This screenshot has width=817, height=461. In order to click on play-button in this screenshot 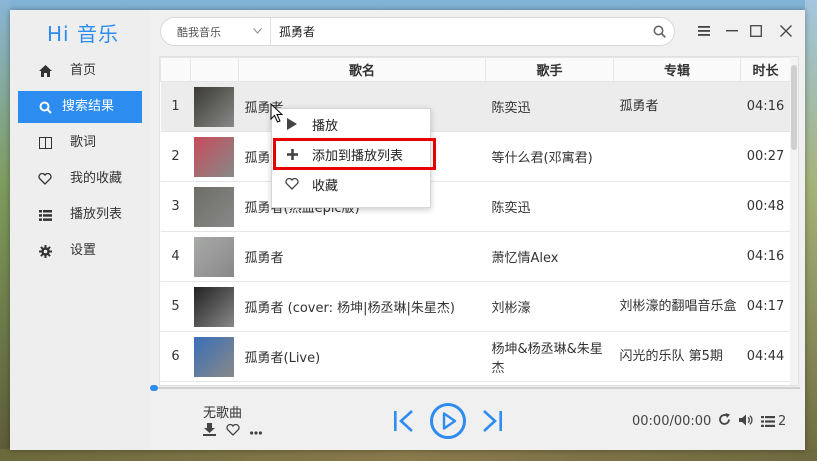, I will do `click(448, 423)`.